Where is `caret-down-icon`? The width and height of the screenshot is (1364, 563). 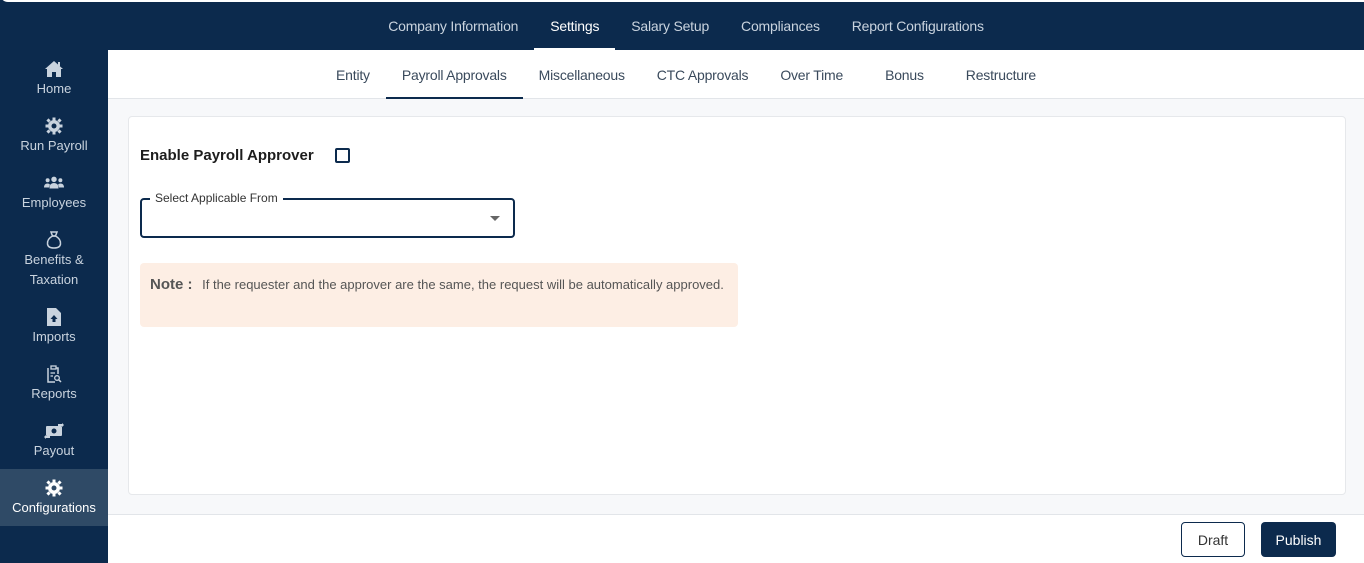
caret-down-icon is located at coordinates (495, 218).